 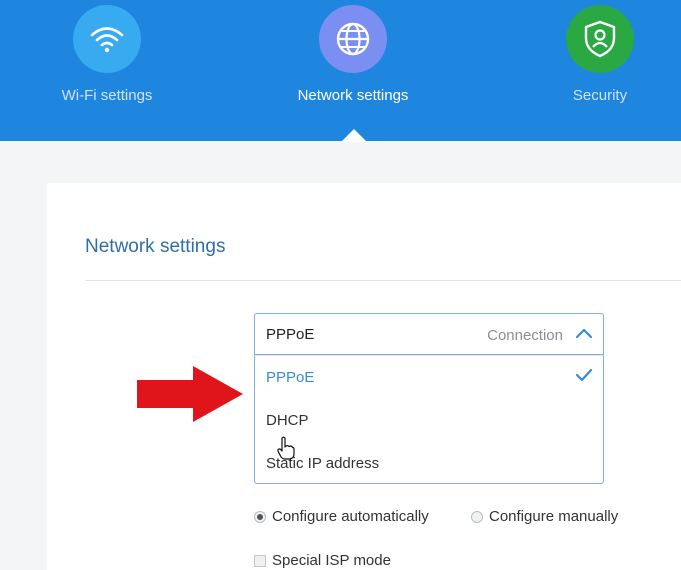 I want to click on dropdown-option-pppoe: PPPoE, so click(x=290, y=377).